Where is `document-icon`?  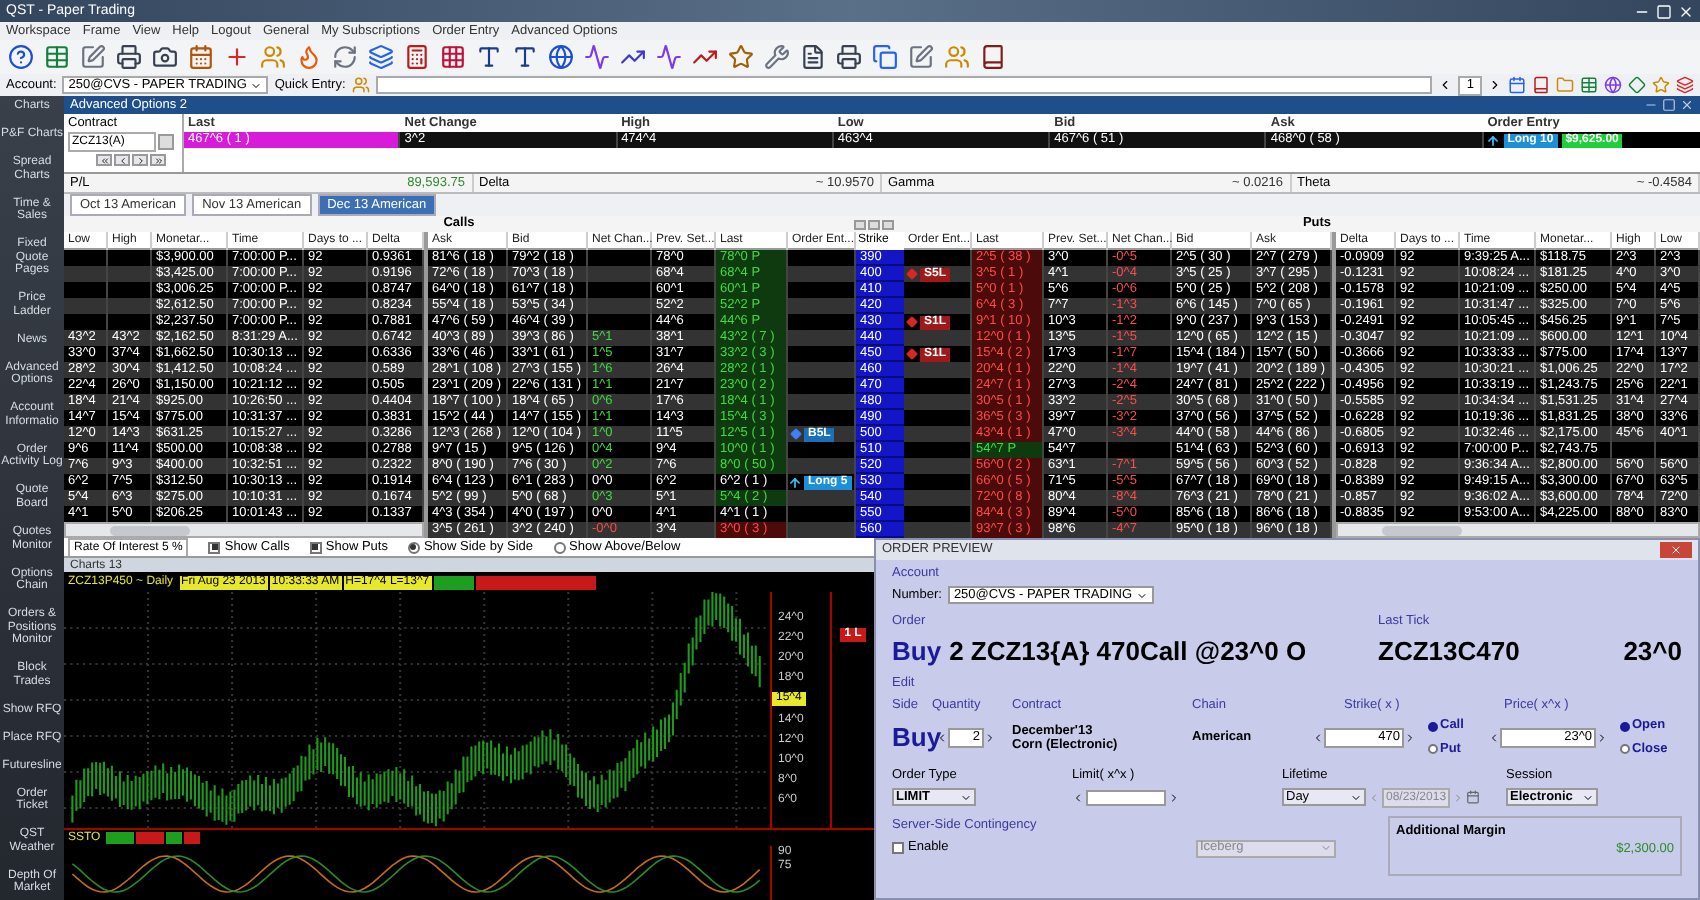 document-icon is located at coordinates (813, 57).